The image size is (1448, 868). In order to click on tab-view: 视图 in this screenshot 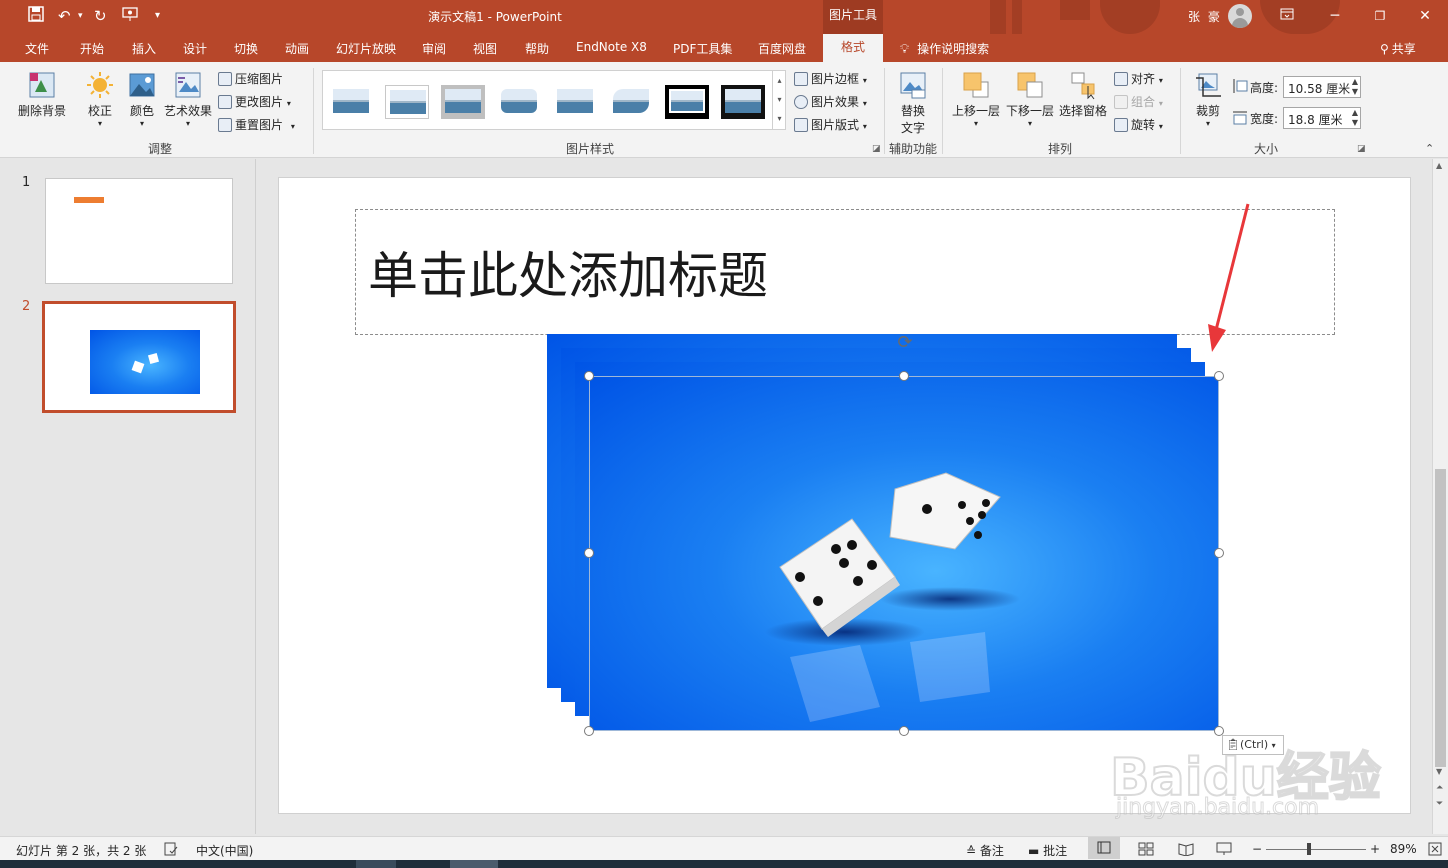, I will do `click(485, 48)`.